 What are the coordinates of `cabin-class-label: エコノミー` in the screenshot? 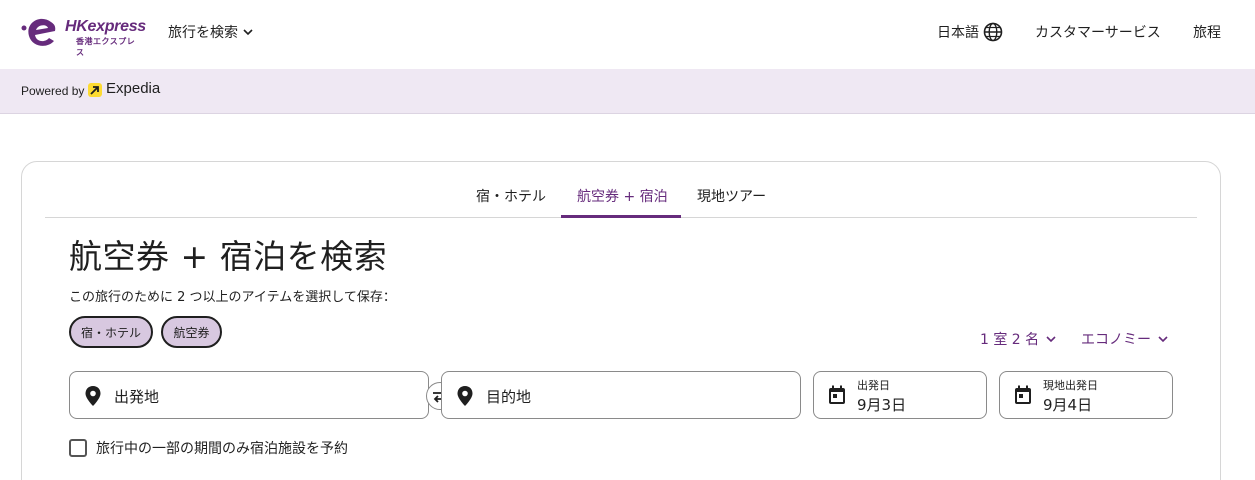 It's located at (1116, 340).